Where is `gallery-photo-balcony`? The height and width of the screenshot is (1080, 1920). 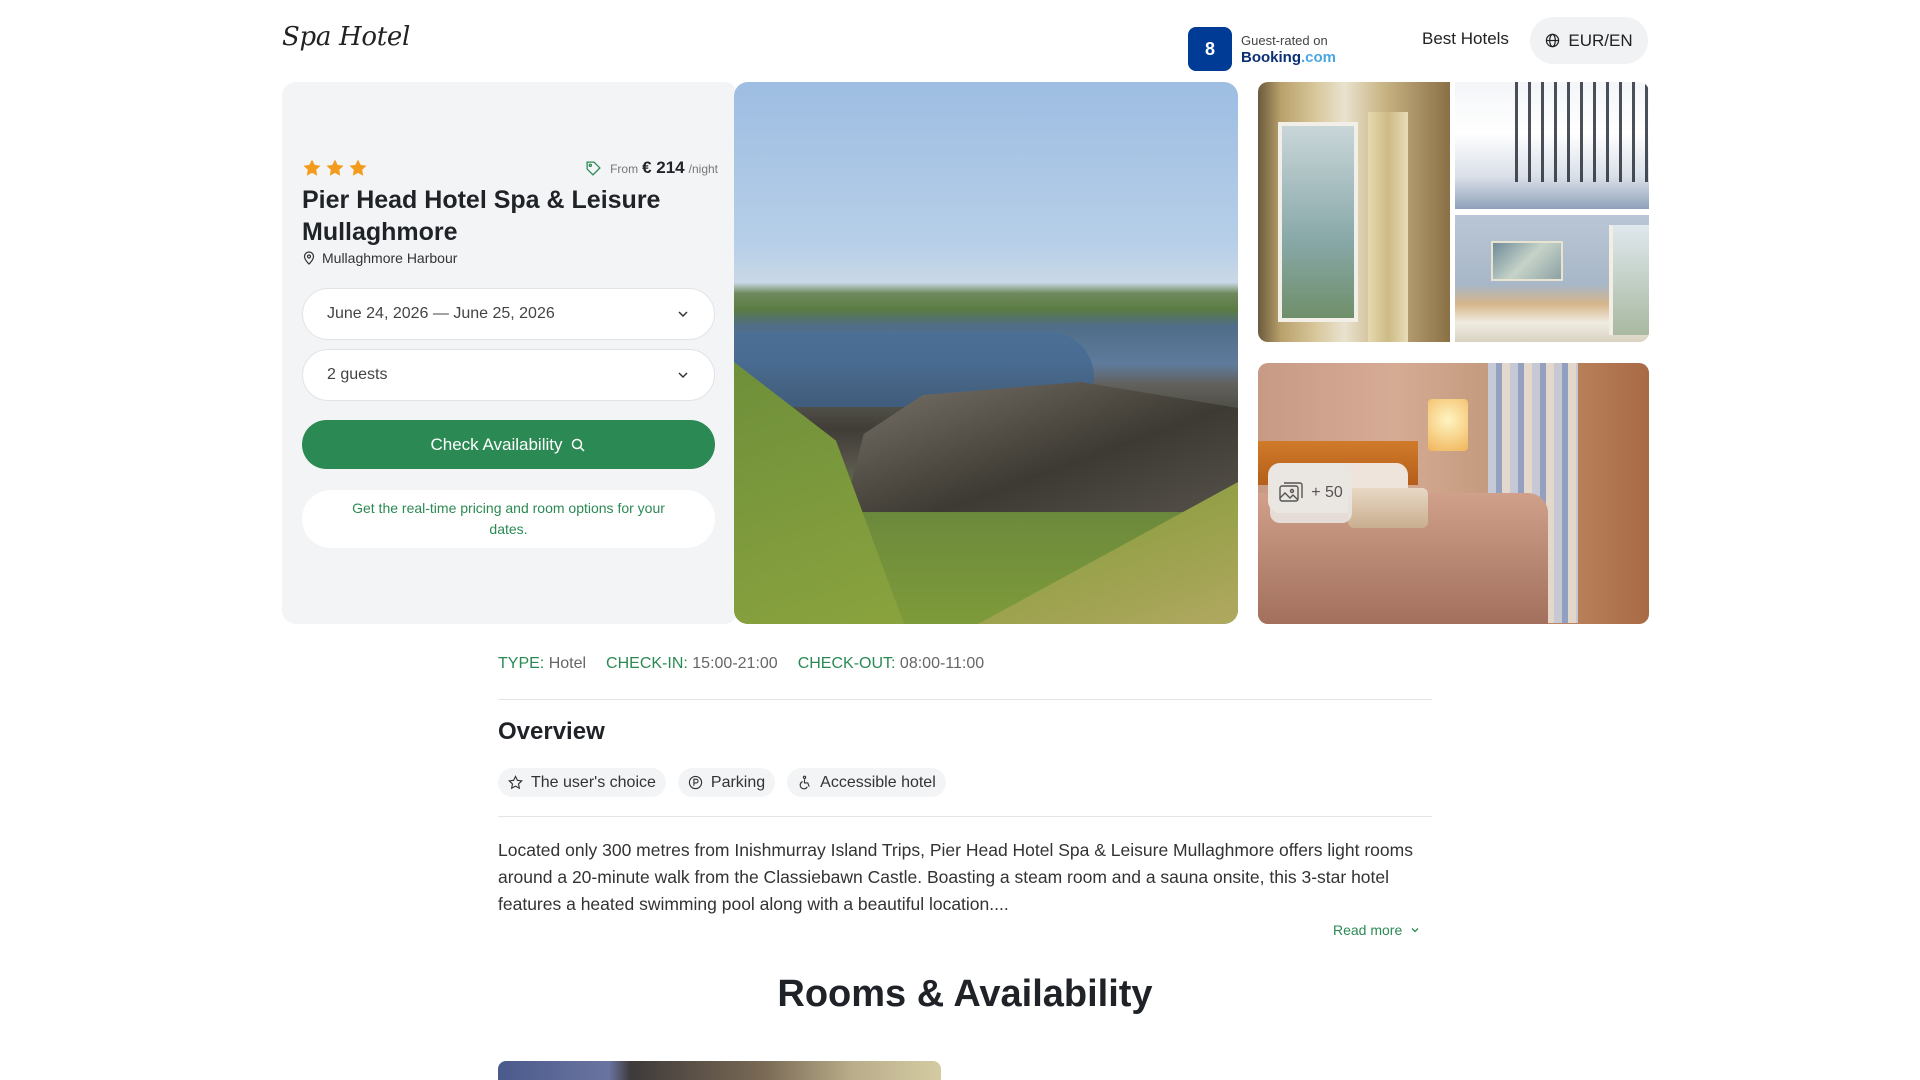
gallery-photo-balcony is located at coordinates (1552, 145).